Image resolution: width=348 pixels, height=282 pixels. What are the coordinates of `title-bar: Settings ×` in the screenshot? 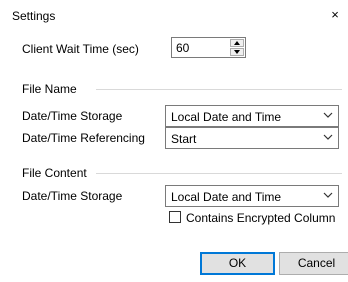 It's located at (174, 16).